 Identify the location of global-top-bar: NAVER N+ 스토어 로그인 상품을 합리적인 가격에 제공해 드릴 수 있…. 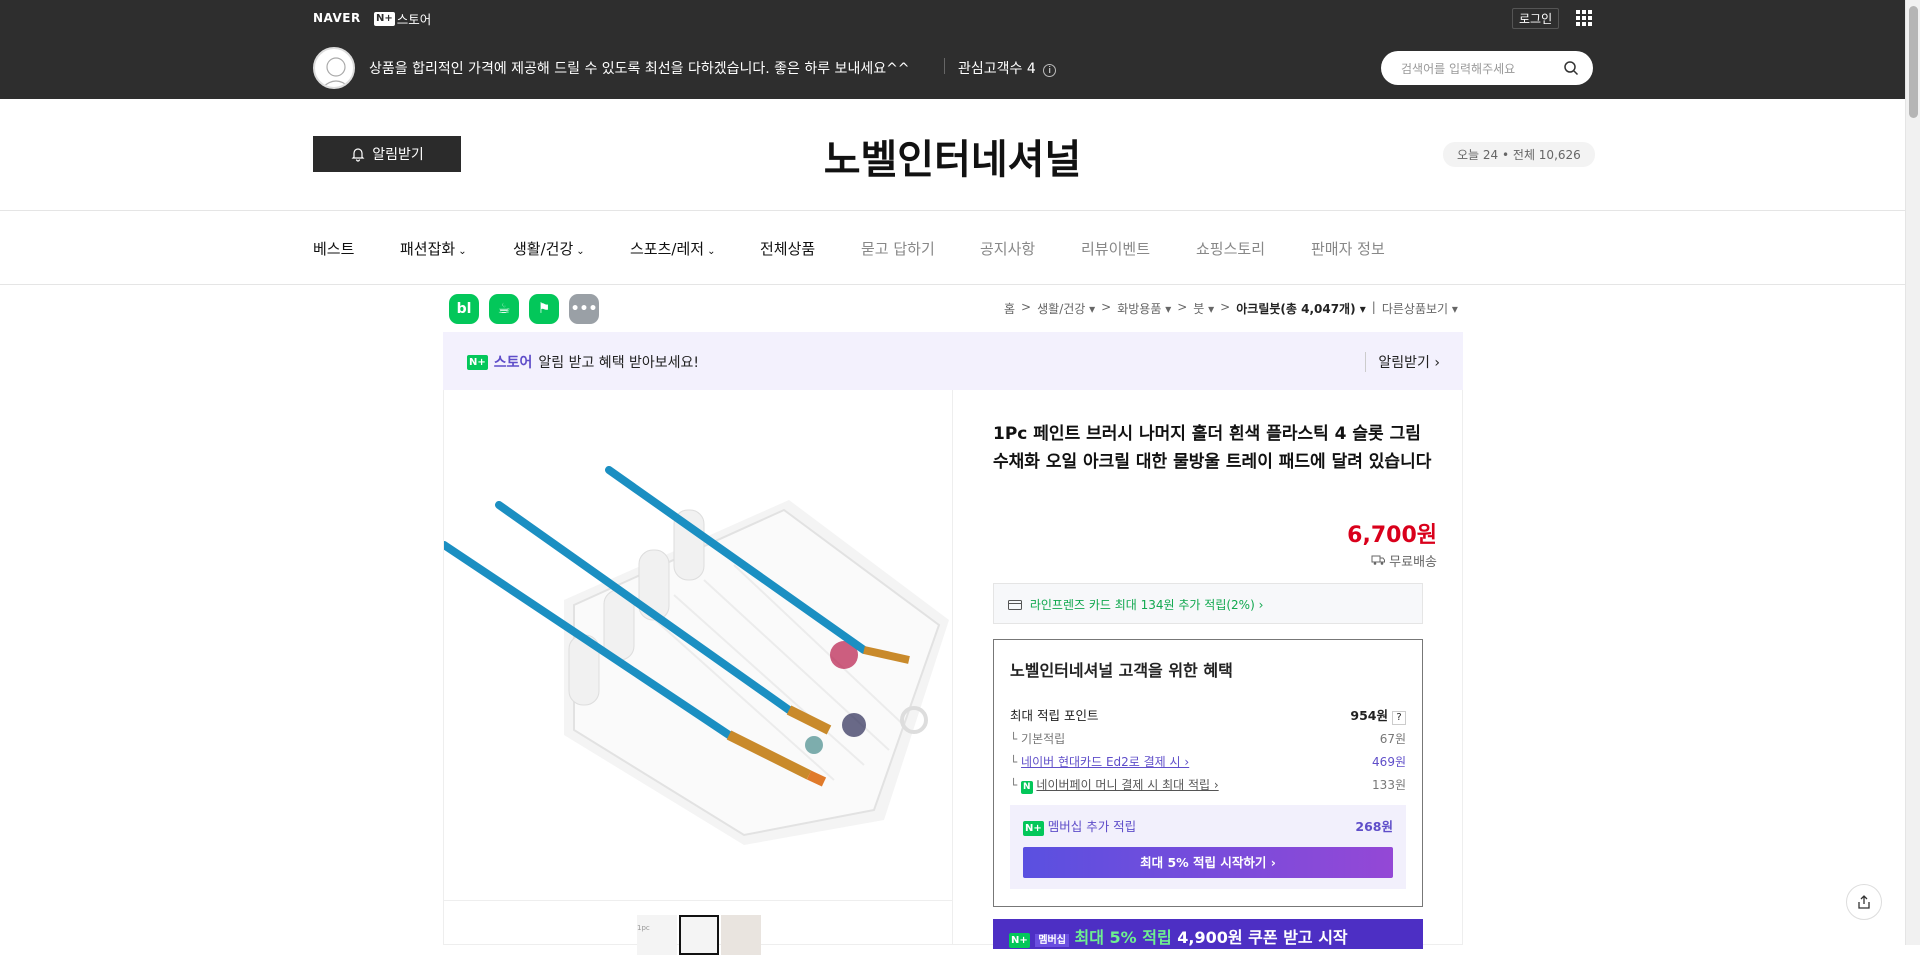
(952, 49).